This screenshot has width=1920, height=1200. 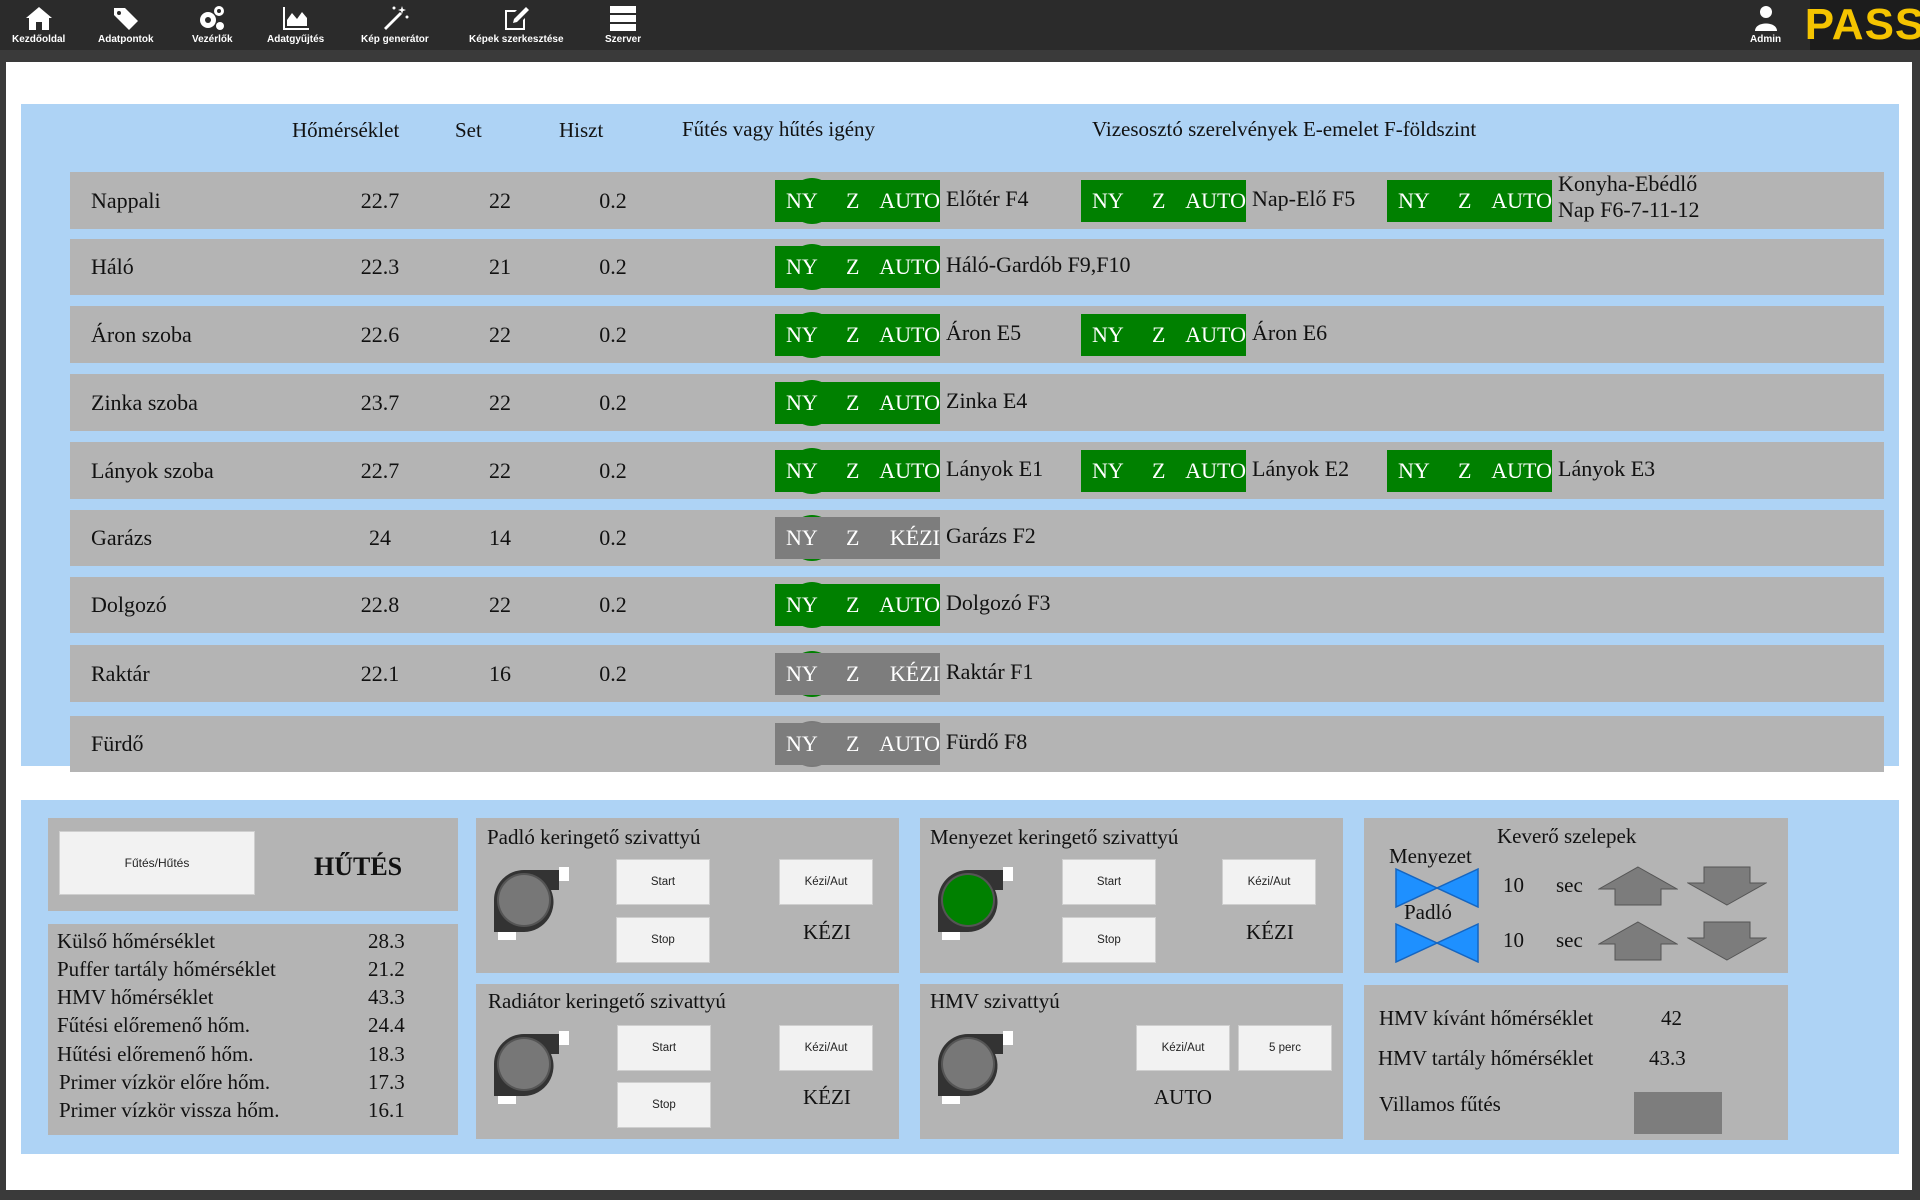 I want to click on floor-pump-mode-button: Kézi/Aut, so click(x=826, y=882).